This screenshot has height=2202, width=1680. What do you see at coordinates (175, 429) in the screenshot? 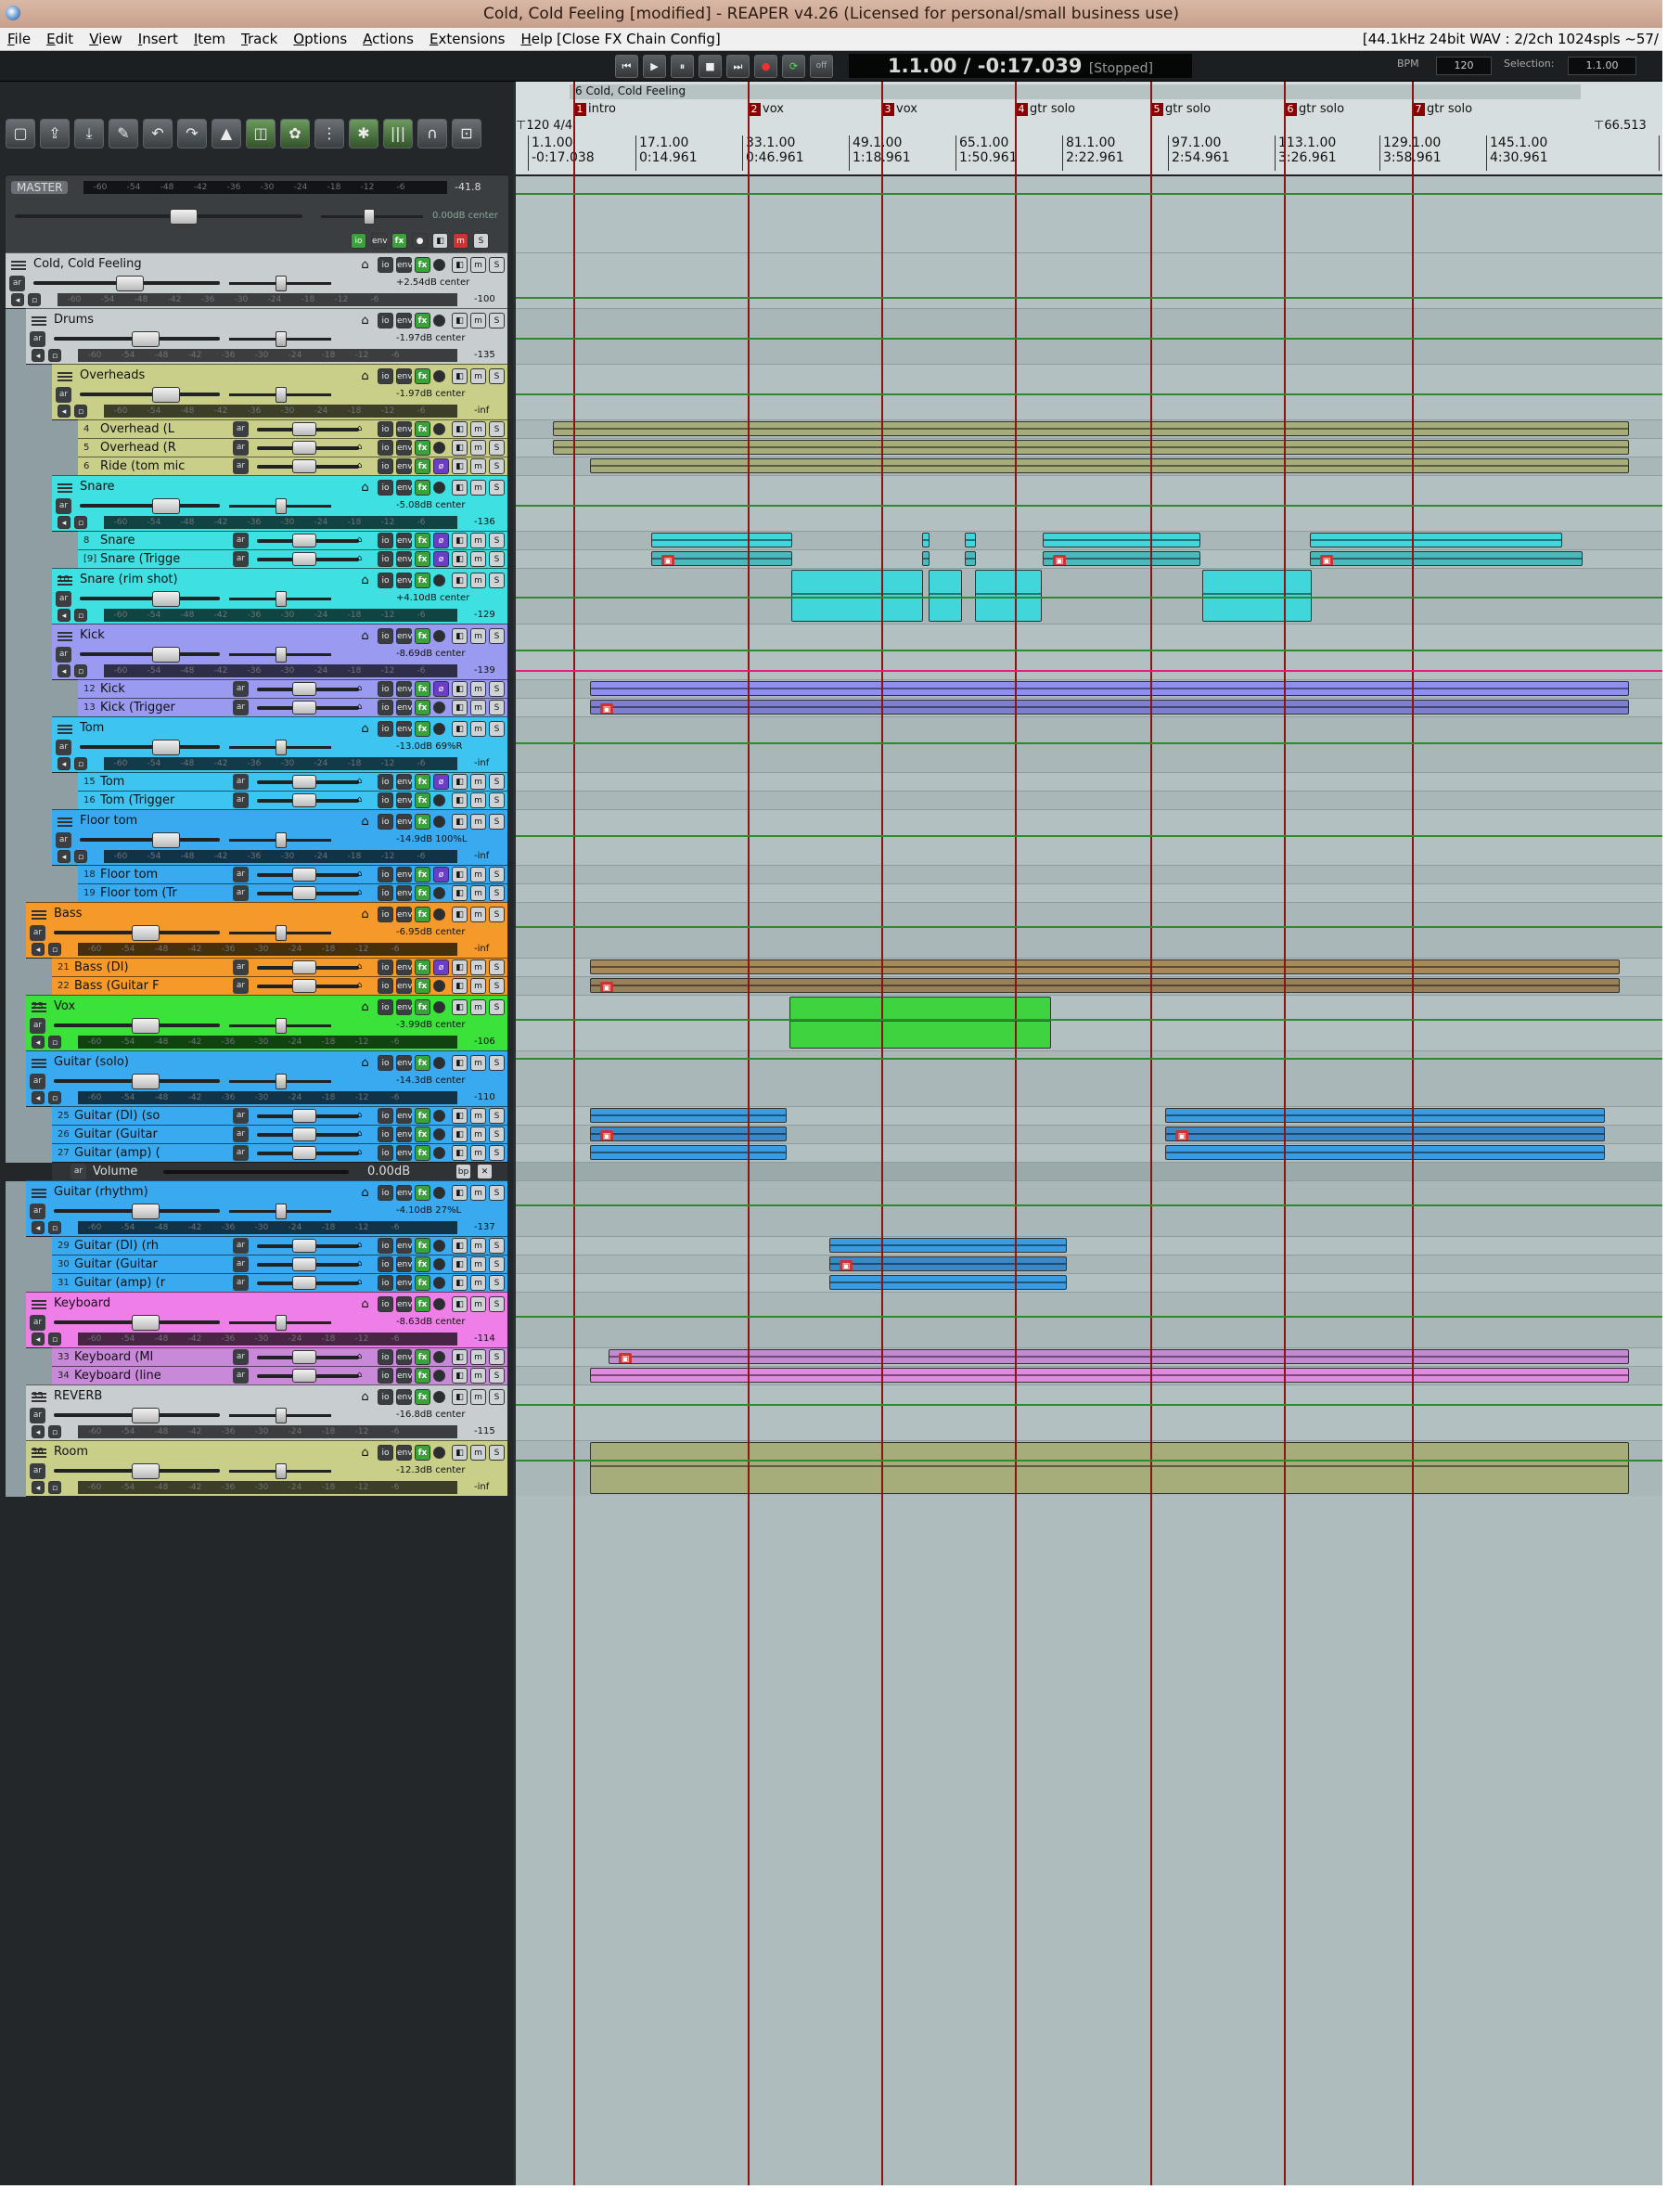
I see `track-name: Overhead (L` at bounding box center [175, 429].